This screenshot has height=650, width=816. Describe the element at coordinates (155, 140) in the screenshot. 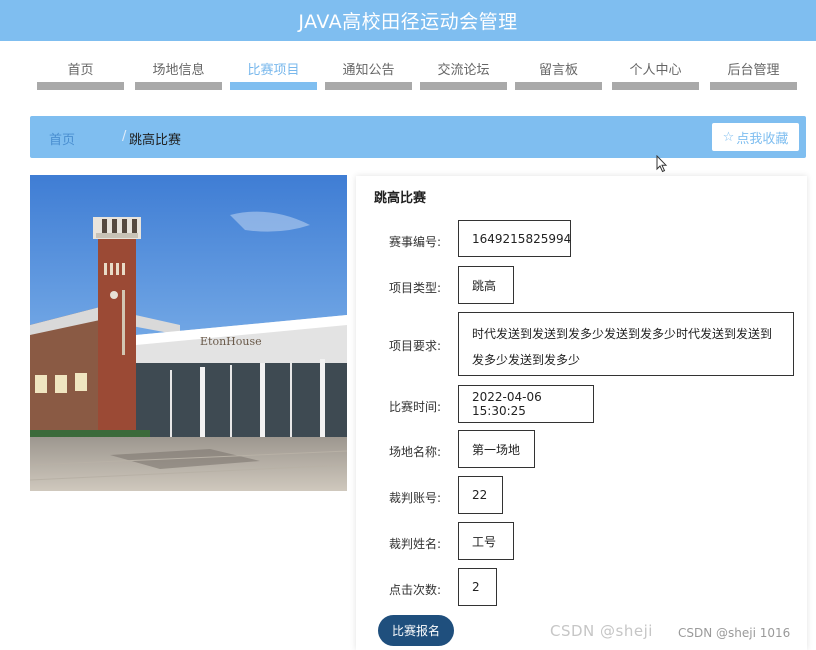

I see `breadcrumb-current: 跳高比赛` at that location.